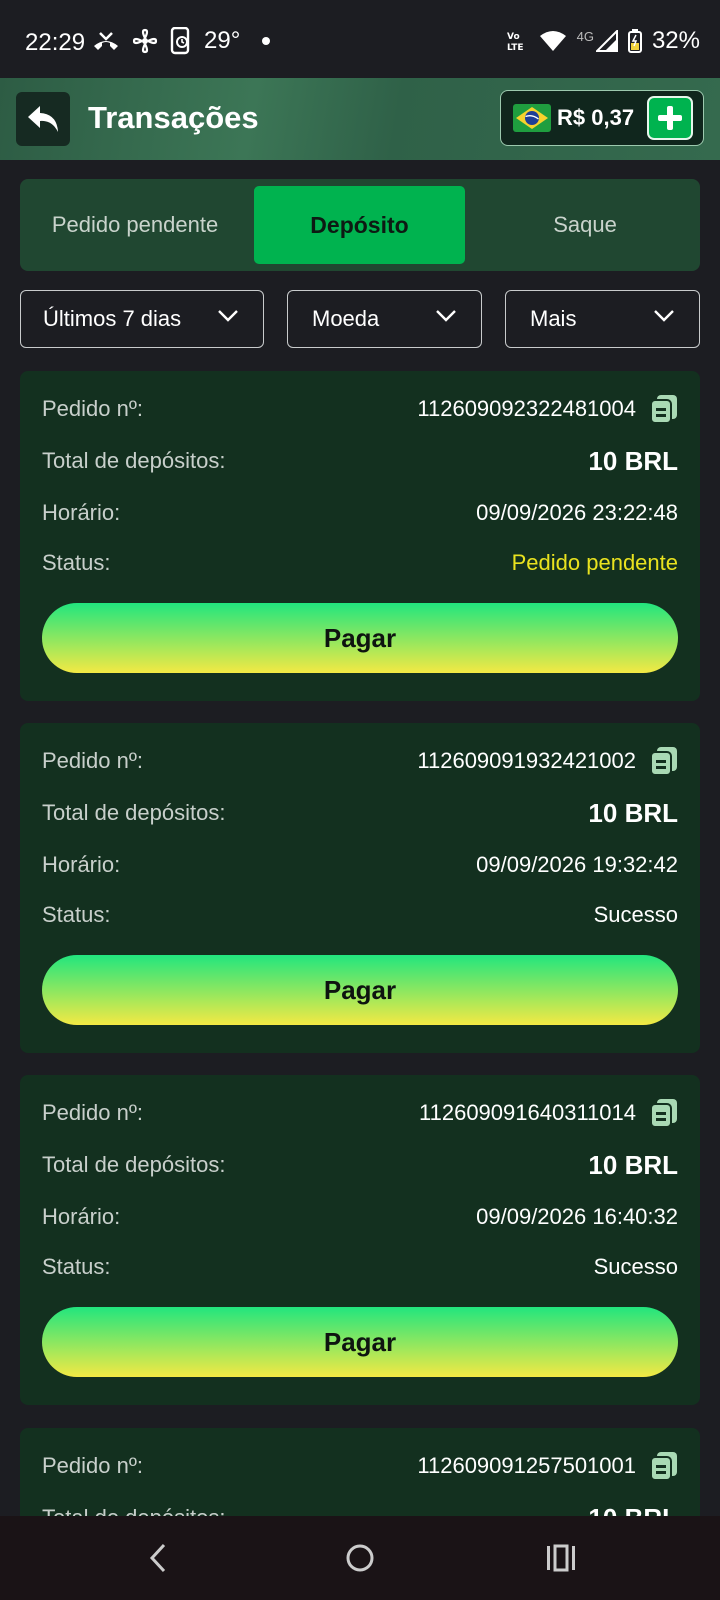 This screenshot has width=720, height=1600. I want to click on status-left-icons: 29°, so click(181, 41).